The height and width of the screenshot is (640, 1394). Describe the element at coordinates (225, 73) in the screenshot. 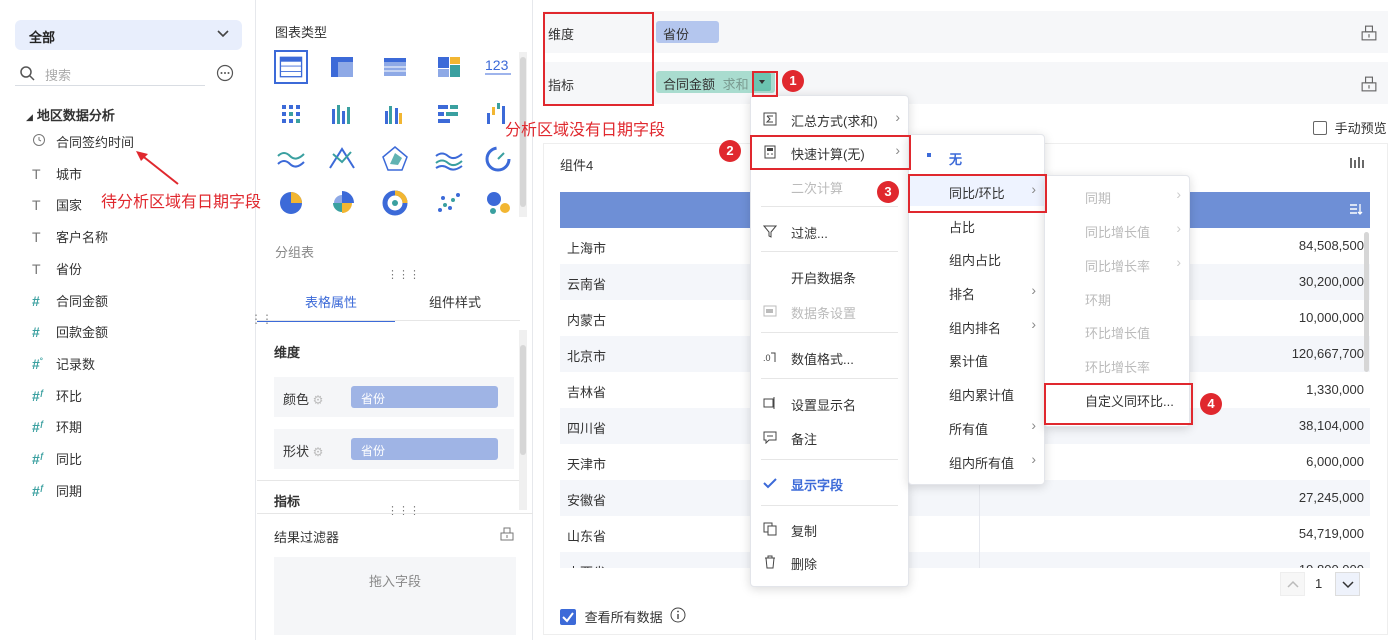

I see `more-options-icon` at that location.